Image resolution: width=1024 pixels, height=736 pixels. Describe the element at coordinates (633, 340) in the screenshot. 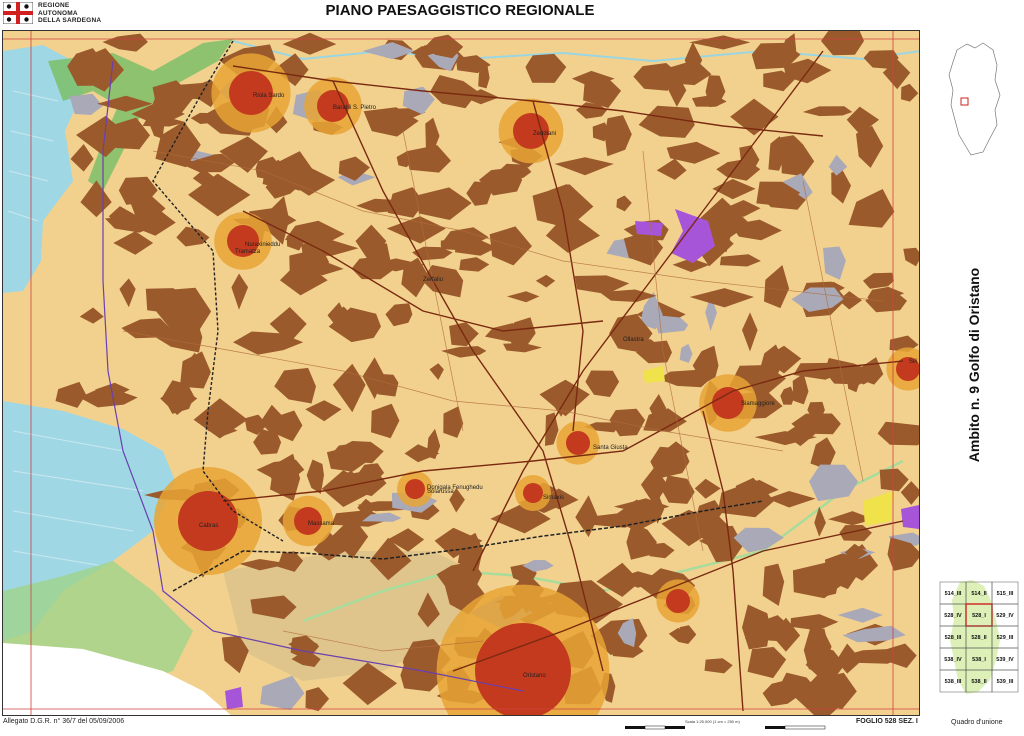

I see `town-label: Ollastra` at that location.